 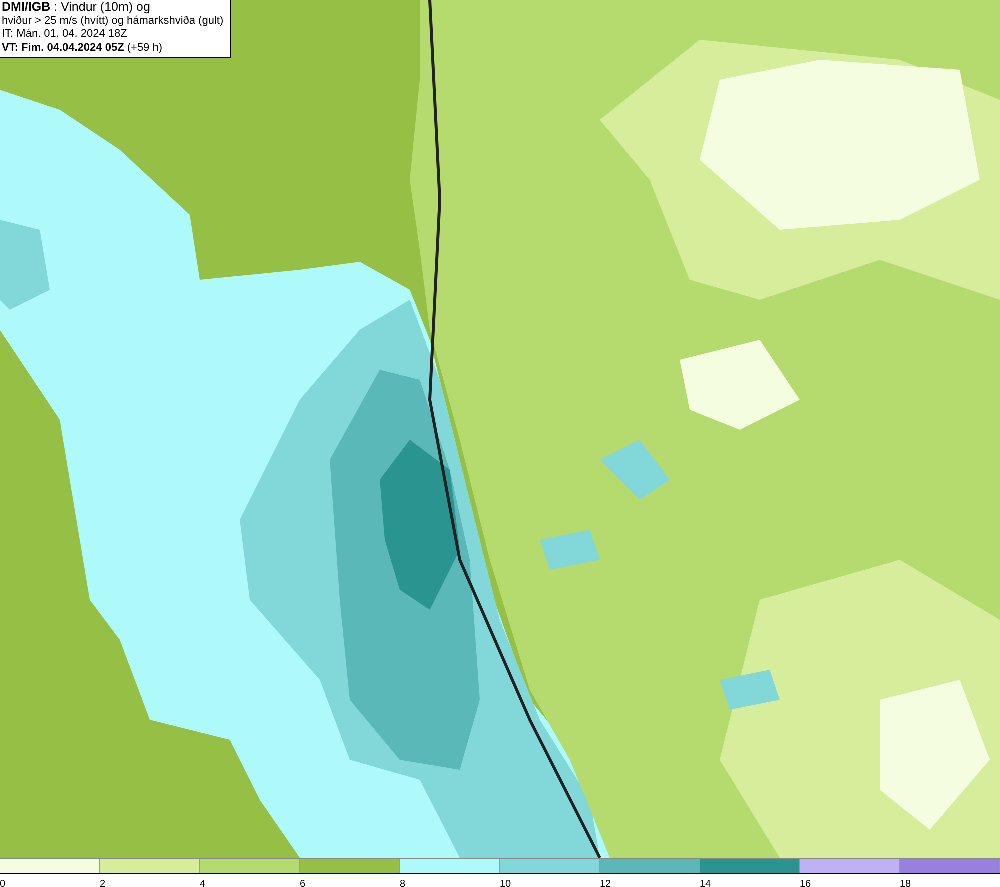 What do you see at coordinates (203, 883) in the screenshot?
I see `legend-label: 4` at bounding box center [203, 883].